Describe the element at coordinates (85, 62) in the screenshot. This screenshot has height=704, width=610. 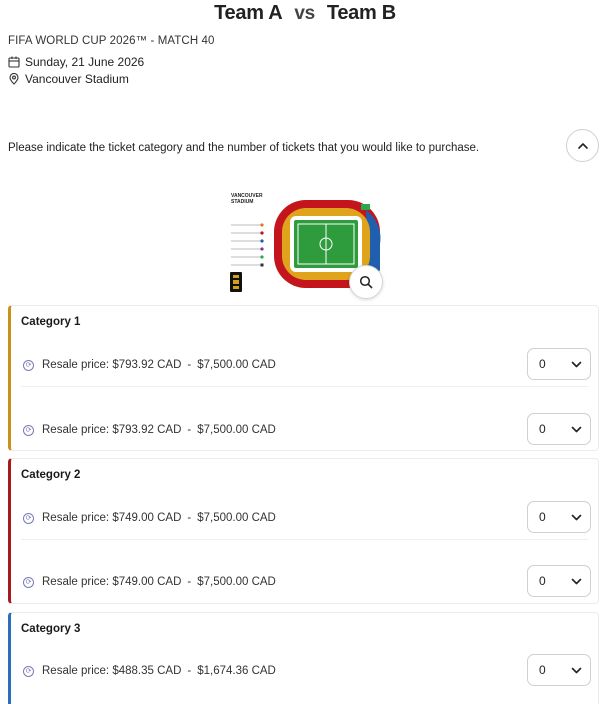
I see `date-text: Sunday, 21 June 2026` at that location.